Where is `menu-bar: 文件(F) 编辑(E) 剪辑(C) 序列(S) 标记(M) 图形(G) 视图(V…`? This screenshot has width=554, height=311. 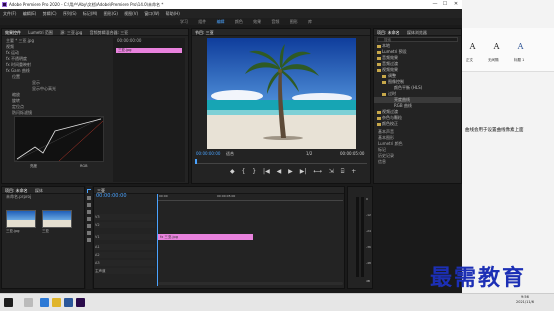
menu-bar: 文件(F) 编辑(E) 剪辑(C) 序列(S) 标记(M) 图形(G) 视图(V… is located at coordinates (231, 13).